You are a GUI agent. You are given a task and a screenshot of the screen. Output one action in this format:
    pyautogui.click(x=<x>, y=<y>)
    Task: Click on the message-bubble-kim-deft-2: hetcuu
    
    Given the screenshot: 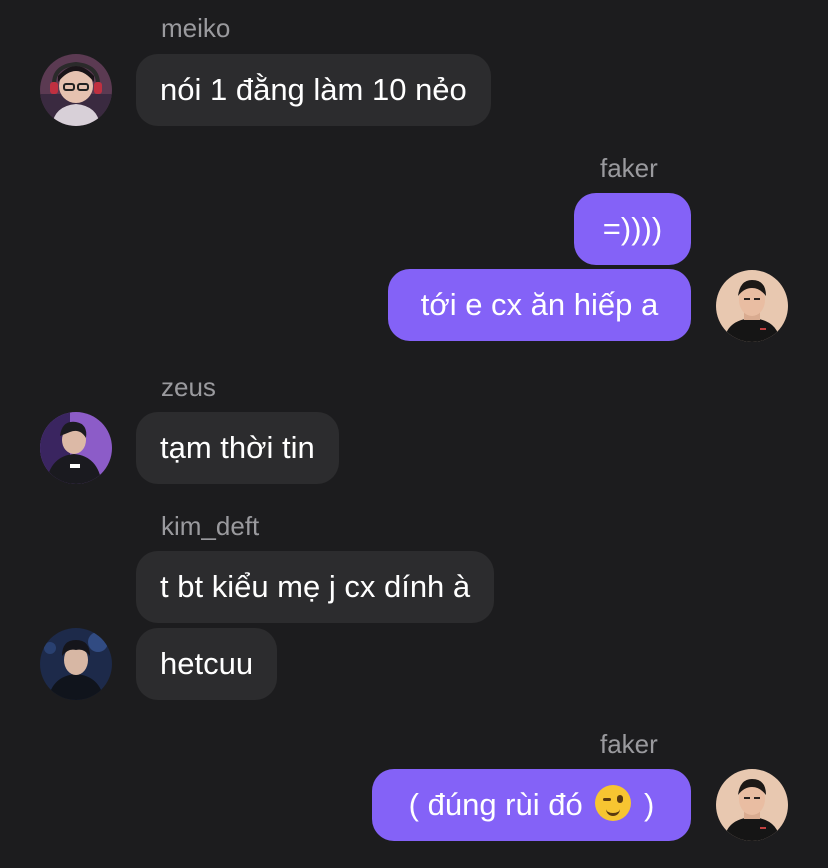 What is the action you would take?
    pyautogui.click(x=207, y=664)
    